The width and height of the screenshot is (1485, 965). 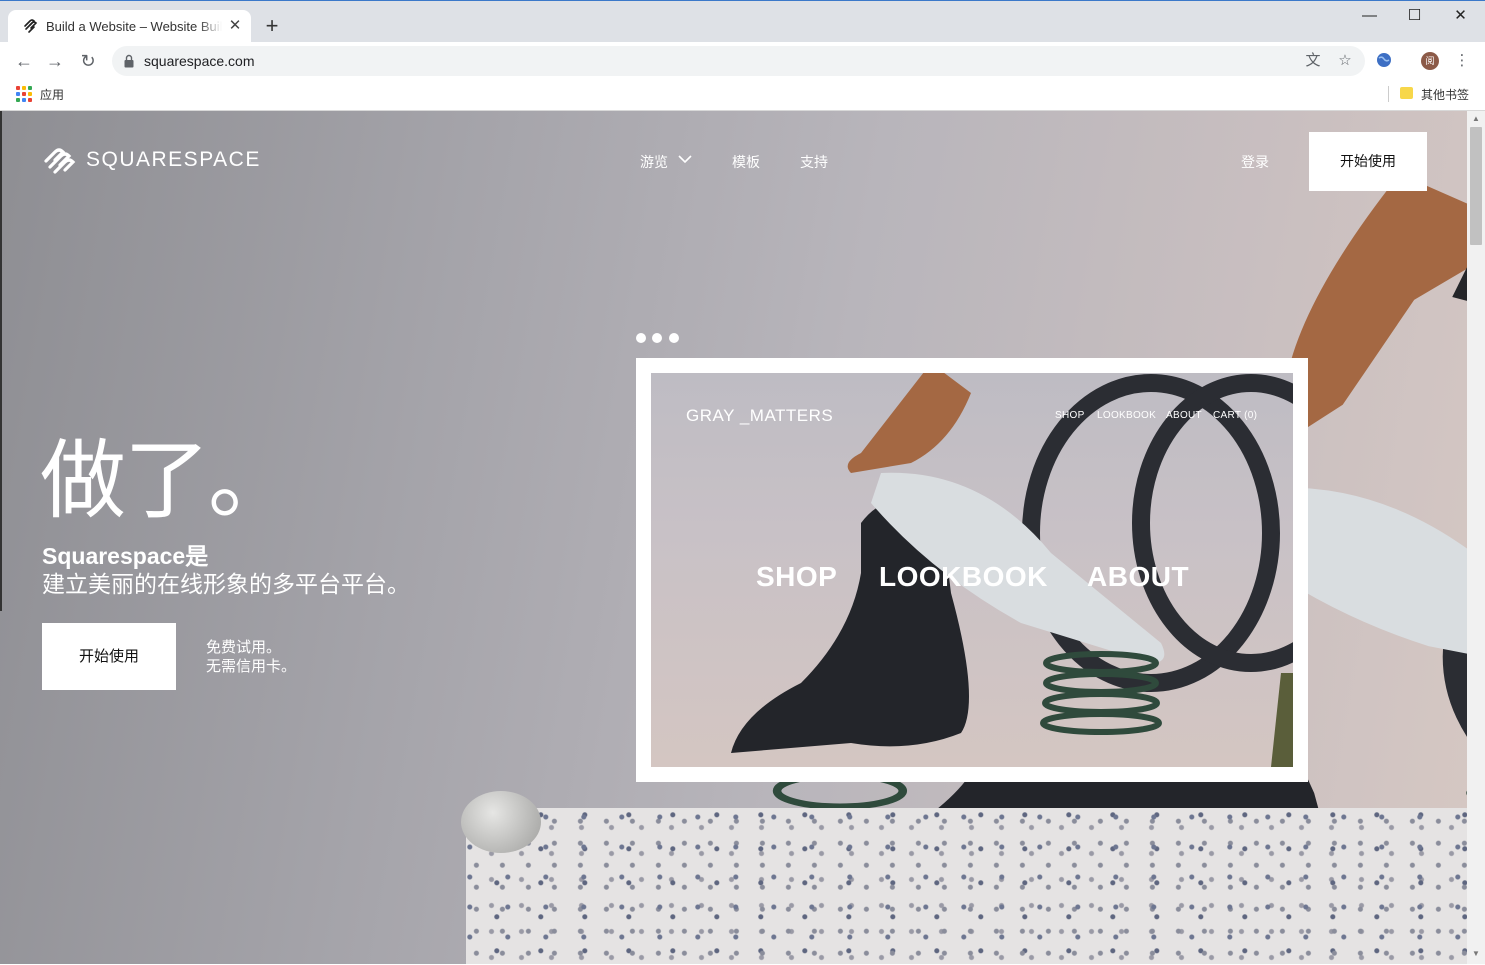 I want to click on chevron-down-icon, so click(x=685, y=159).